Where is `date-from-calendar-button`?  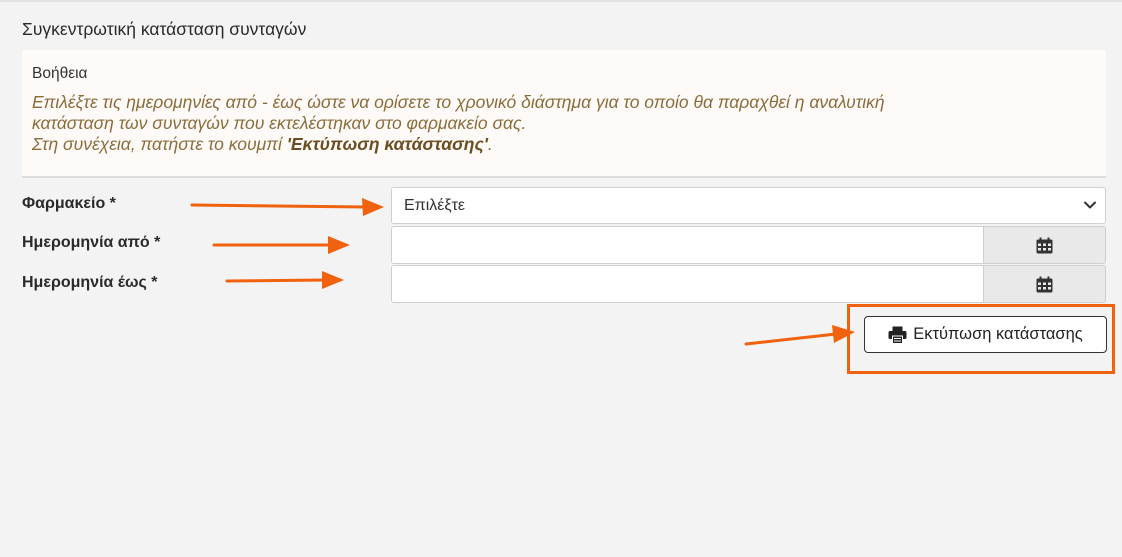 date-from-calendar-button is located at coordinates (1044, 245).